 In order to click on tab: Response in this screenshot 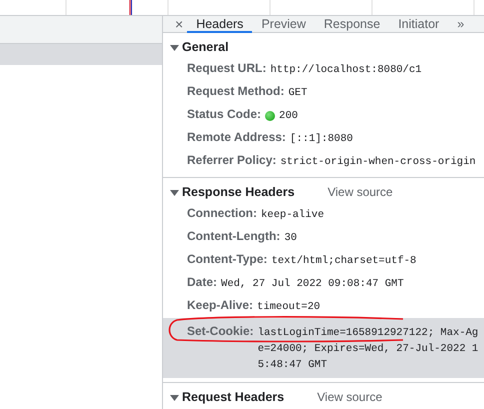, I will do `click(352, 24)`.